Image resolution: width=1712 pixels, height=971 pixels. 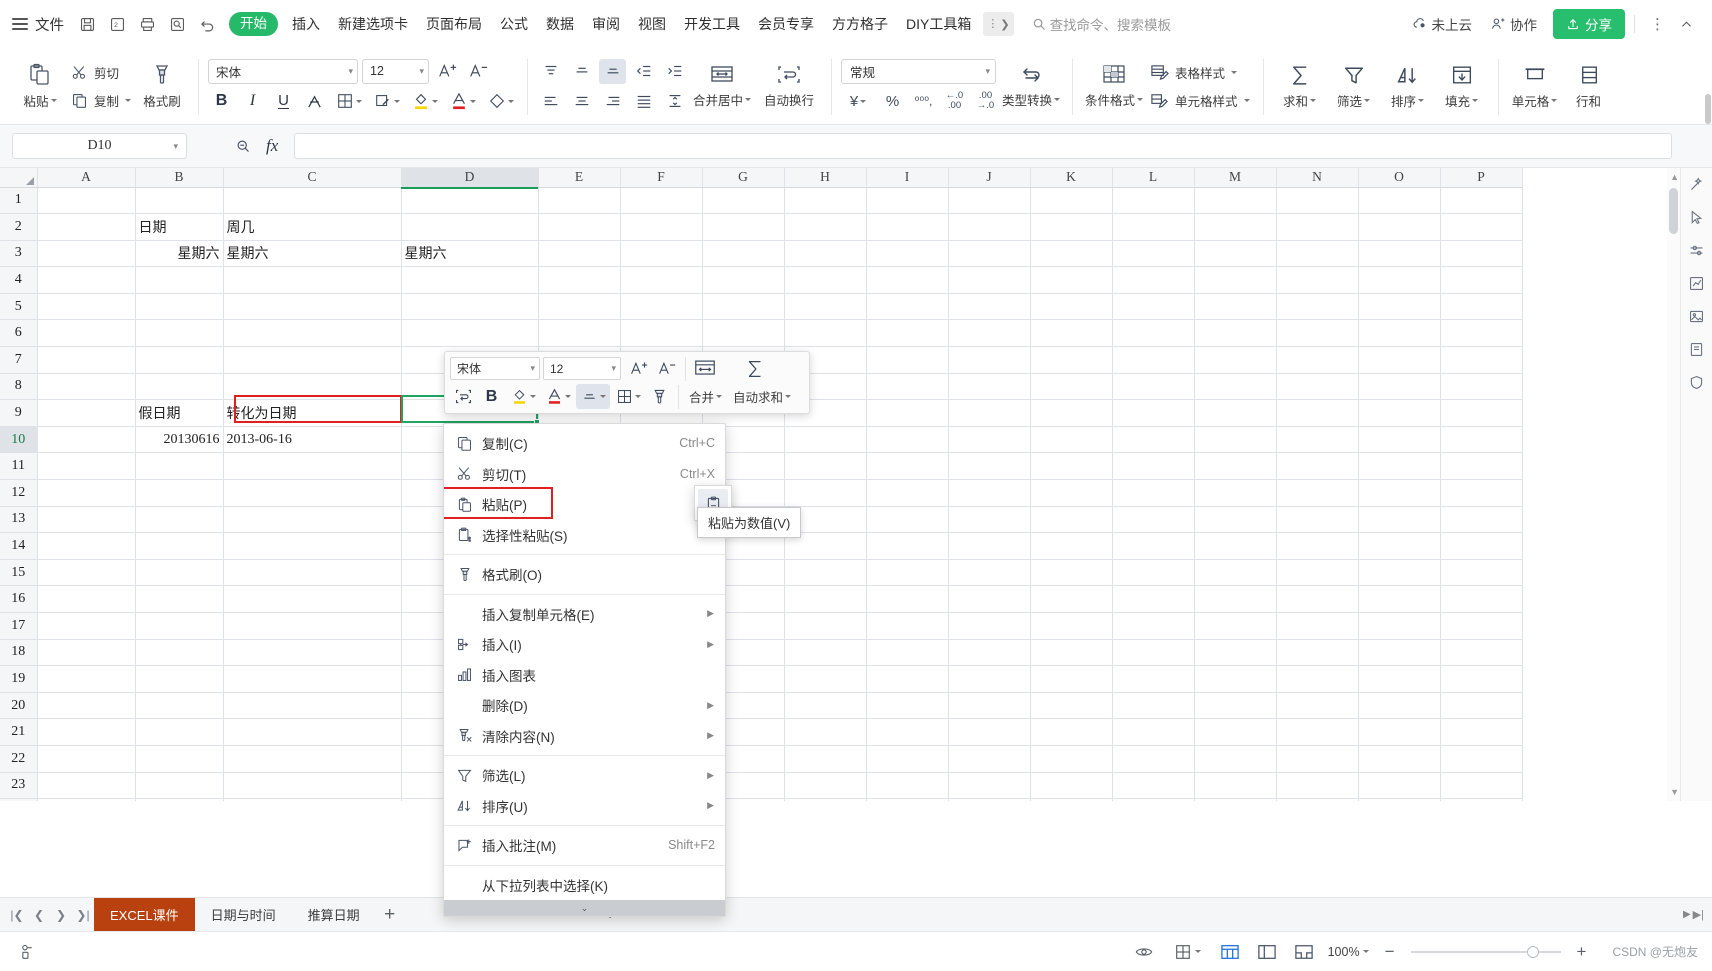 What do you see at coordinates (86, 599) in the screenshot?
I see `cell-A16` at bounding box center [86, 599].